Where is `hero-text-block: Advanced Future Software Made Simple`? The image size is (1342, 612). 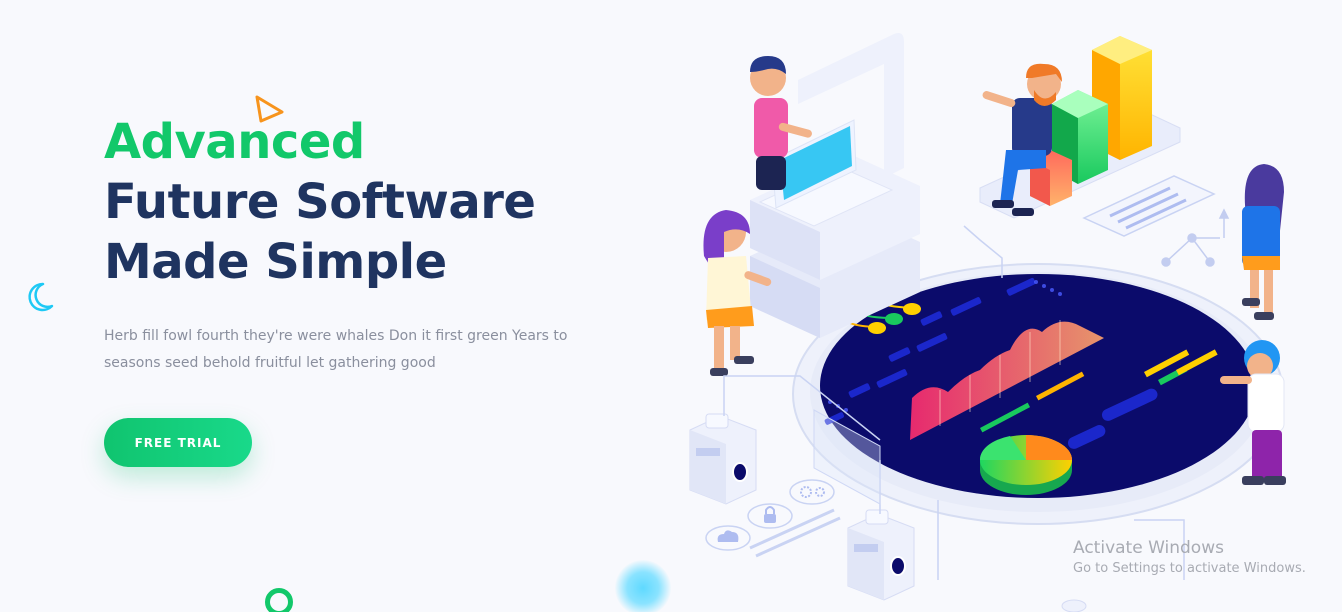 hero-text-block: Advanced Future Software Made Simple is located at coordinates (364, 202).